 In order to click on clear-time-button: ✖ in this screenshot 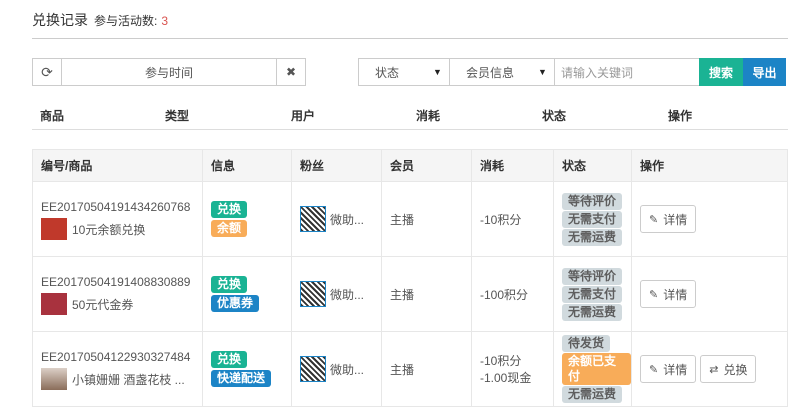, I will do `click(291, 72)`.